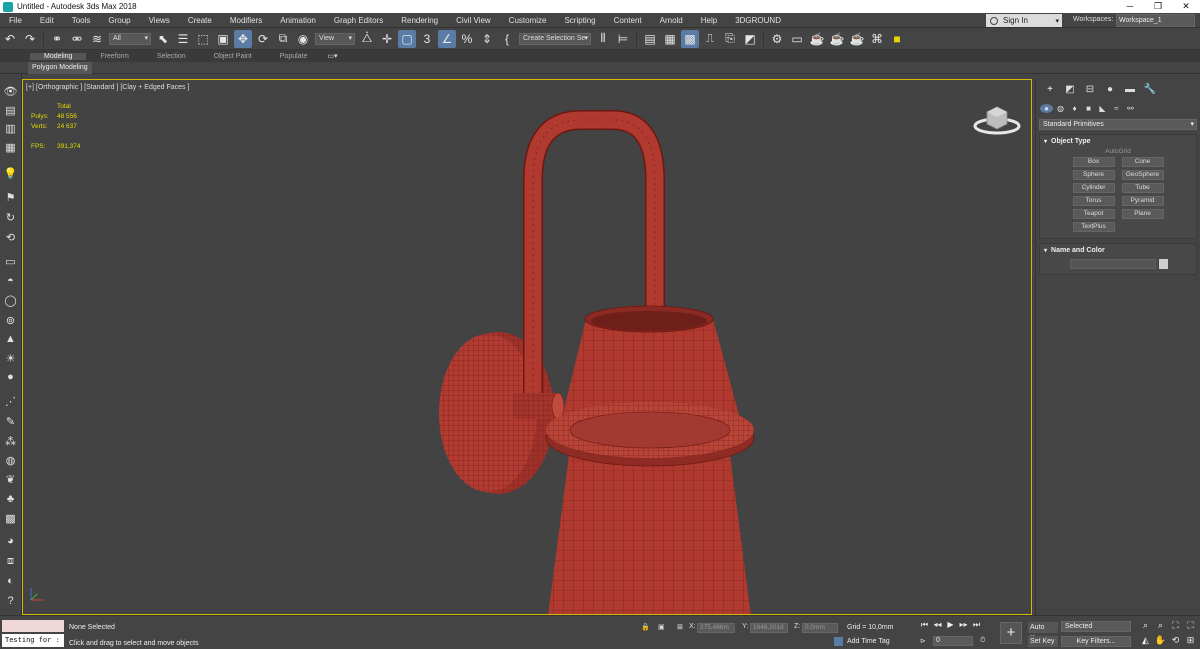 The width and height of the screenshot is (1200, 649). Describe the element at coordinates (10, 358) in the screenshot. I see `sun-icon: ☀` at that location.